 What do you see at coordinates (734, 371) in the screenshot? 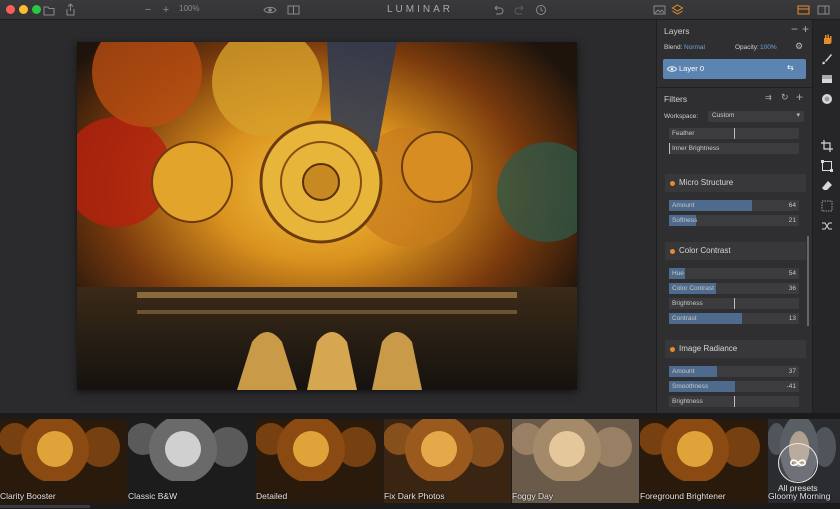
I see `slider-amount: Amount 37` at bounding box center [734, 371].